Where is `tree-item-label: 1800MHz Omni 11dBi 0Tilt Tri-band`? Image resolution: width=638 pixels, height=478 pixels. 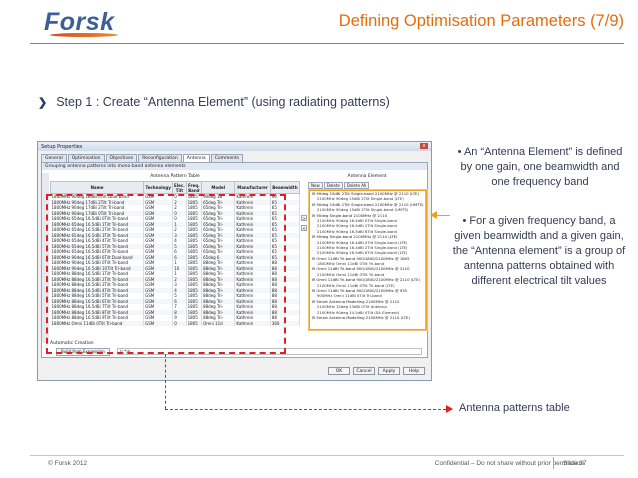 tree-item-label: 1800MHz Omni 11dBi 0Tilt Tri-band is located at coordinates (351, 264).